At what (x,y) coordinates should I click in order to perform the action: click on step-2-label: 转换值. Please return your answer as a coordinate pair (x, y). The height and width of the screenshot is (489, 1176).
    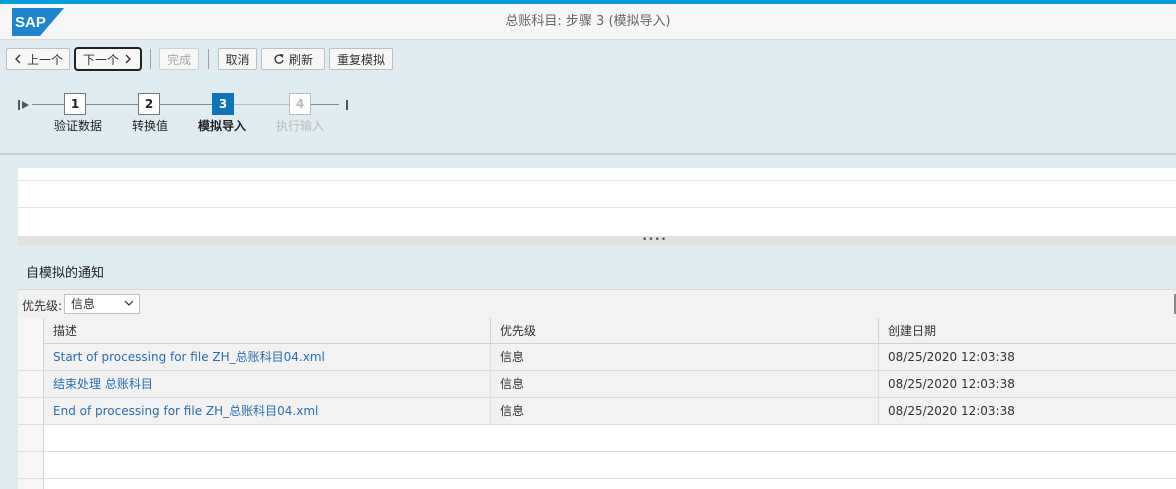
    Looking at the image, I should click on (150, 126).